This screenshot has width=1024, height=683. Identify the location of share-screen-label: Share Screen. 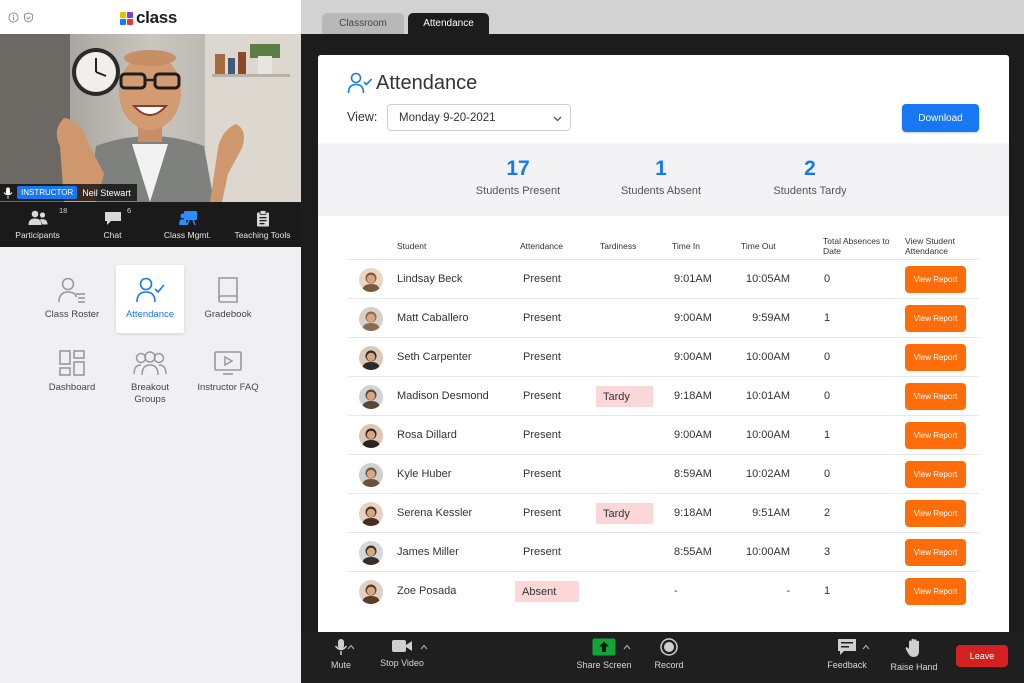
(604, 665).